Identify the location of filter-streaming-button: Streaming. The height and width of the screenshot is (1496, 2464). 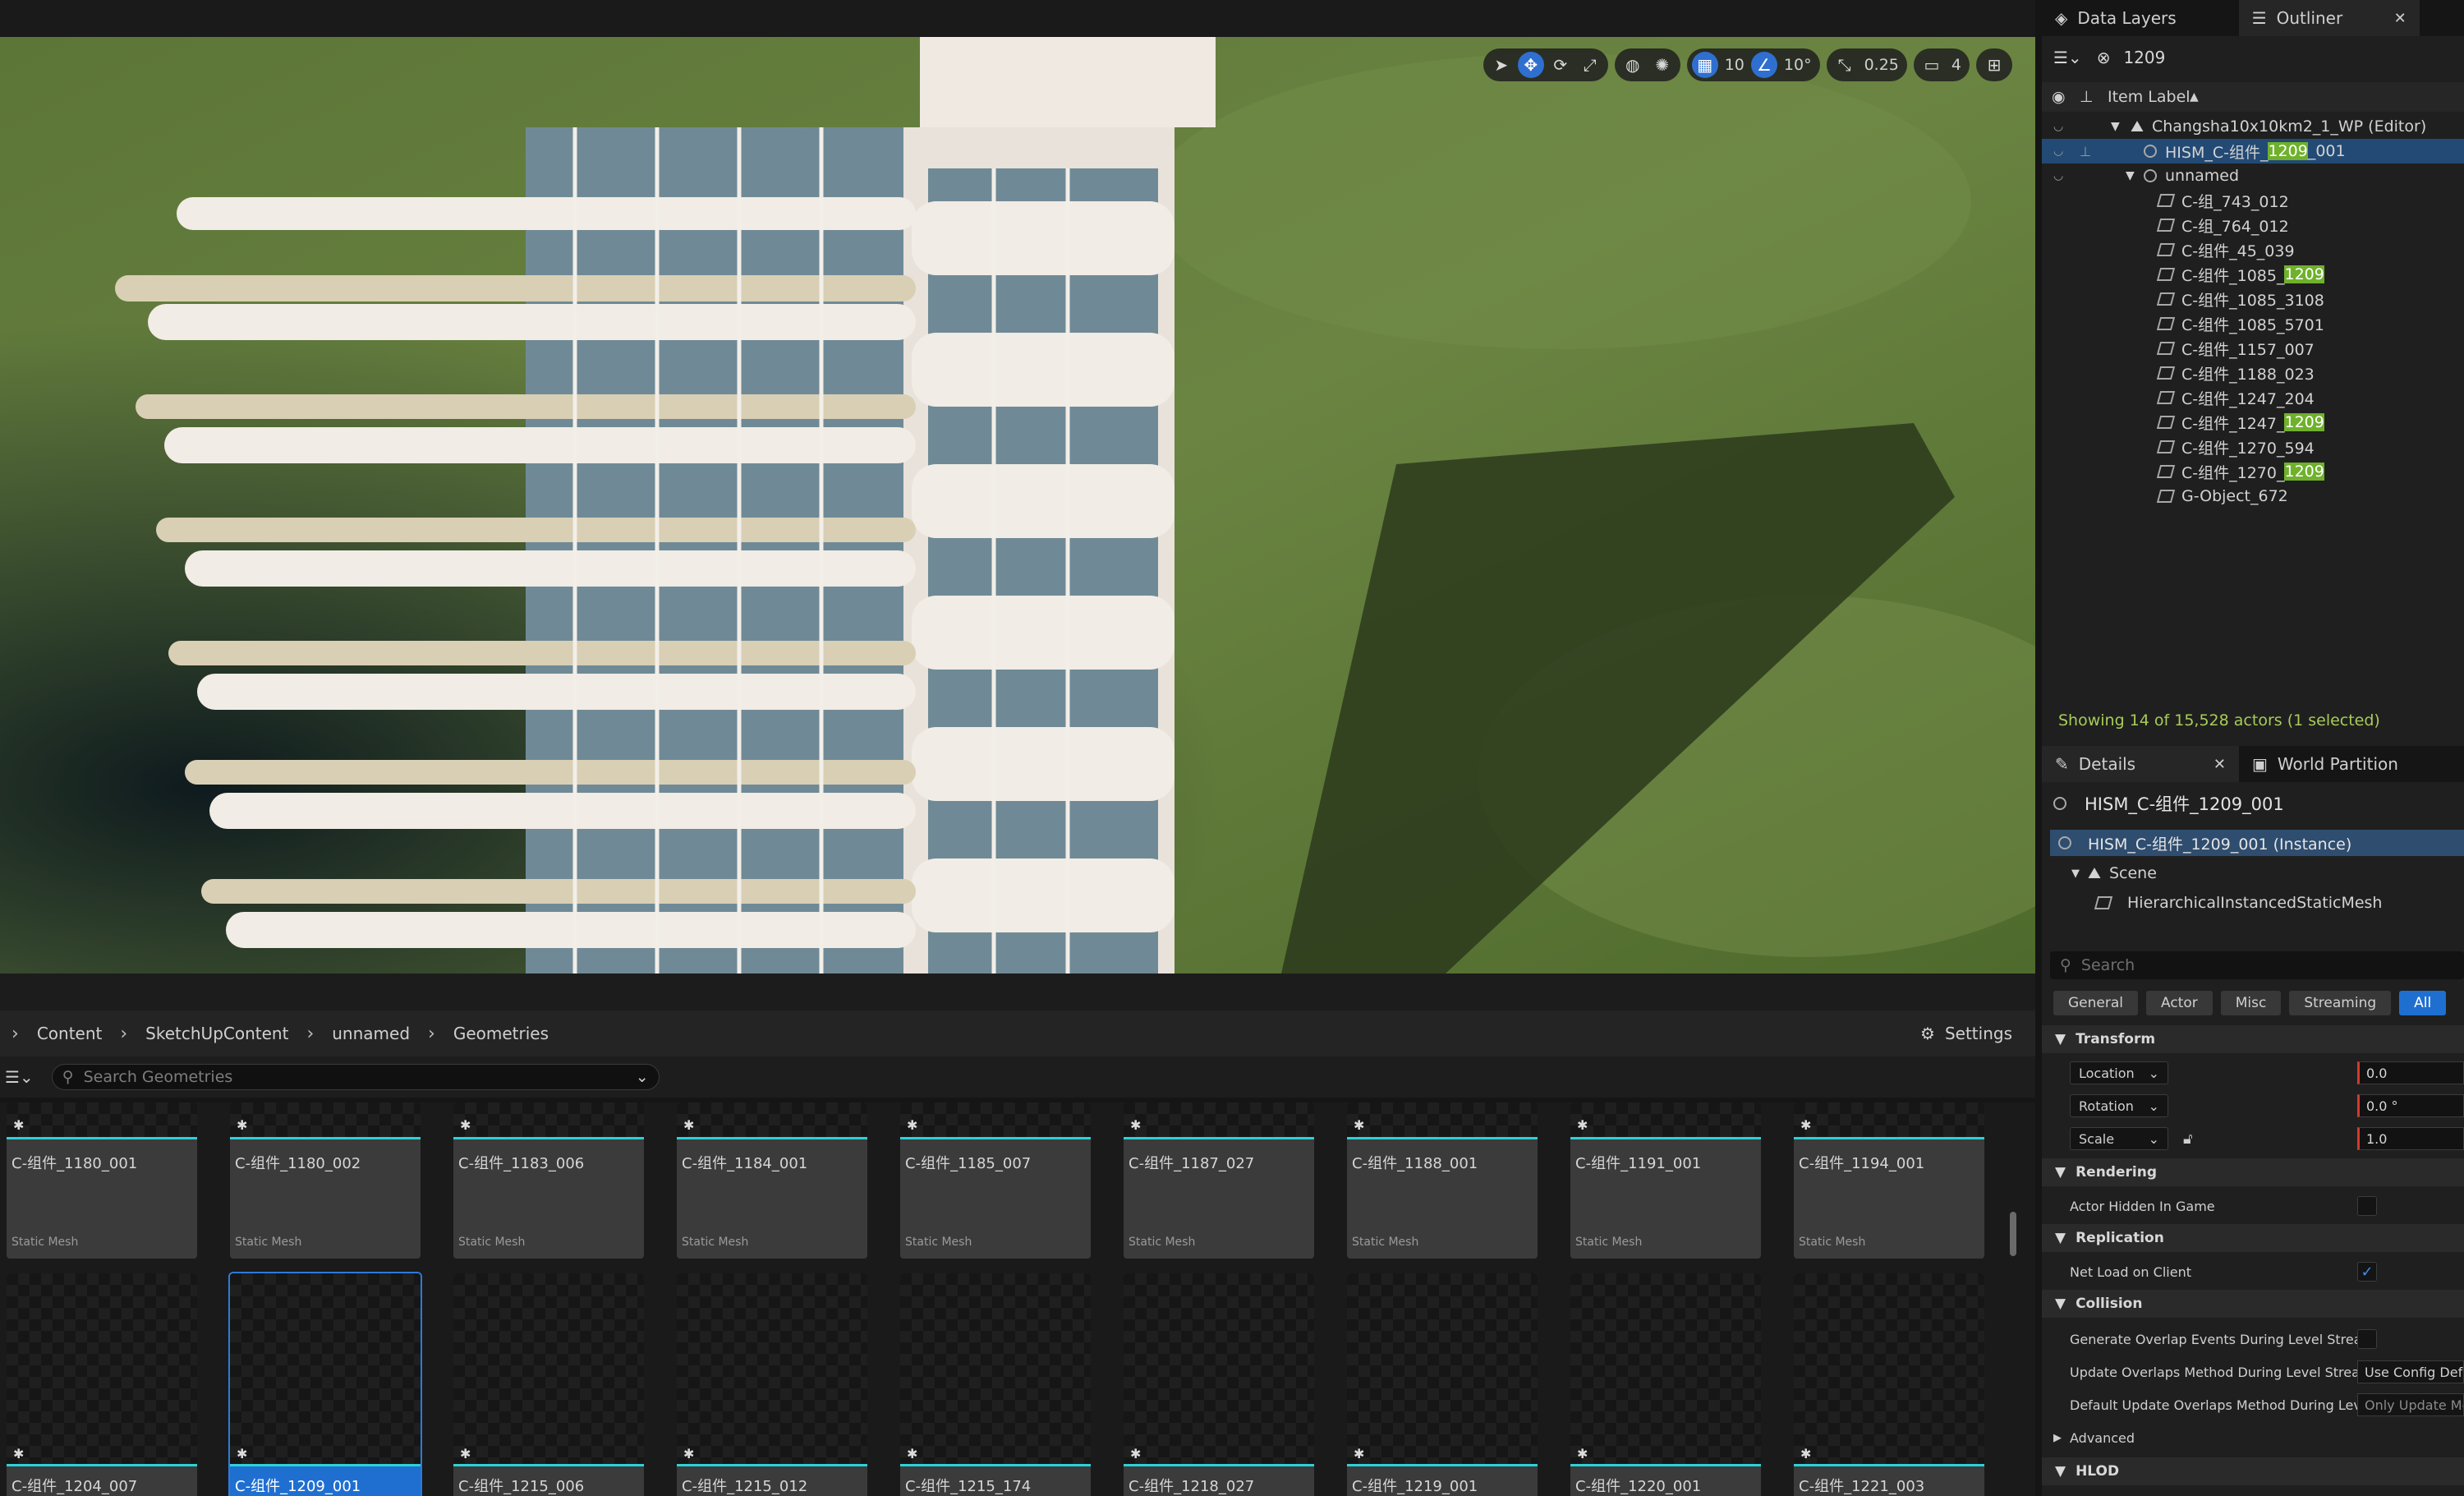
(2340, 1003).